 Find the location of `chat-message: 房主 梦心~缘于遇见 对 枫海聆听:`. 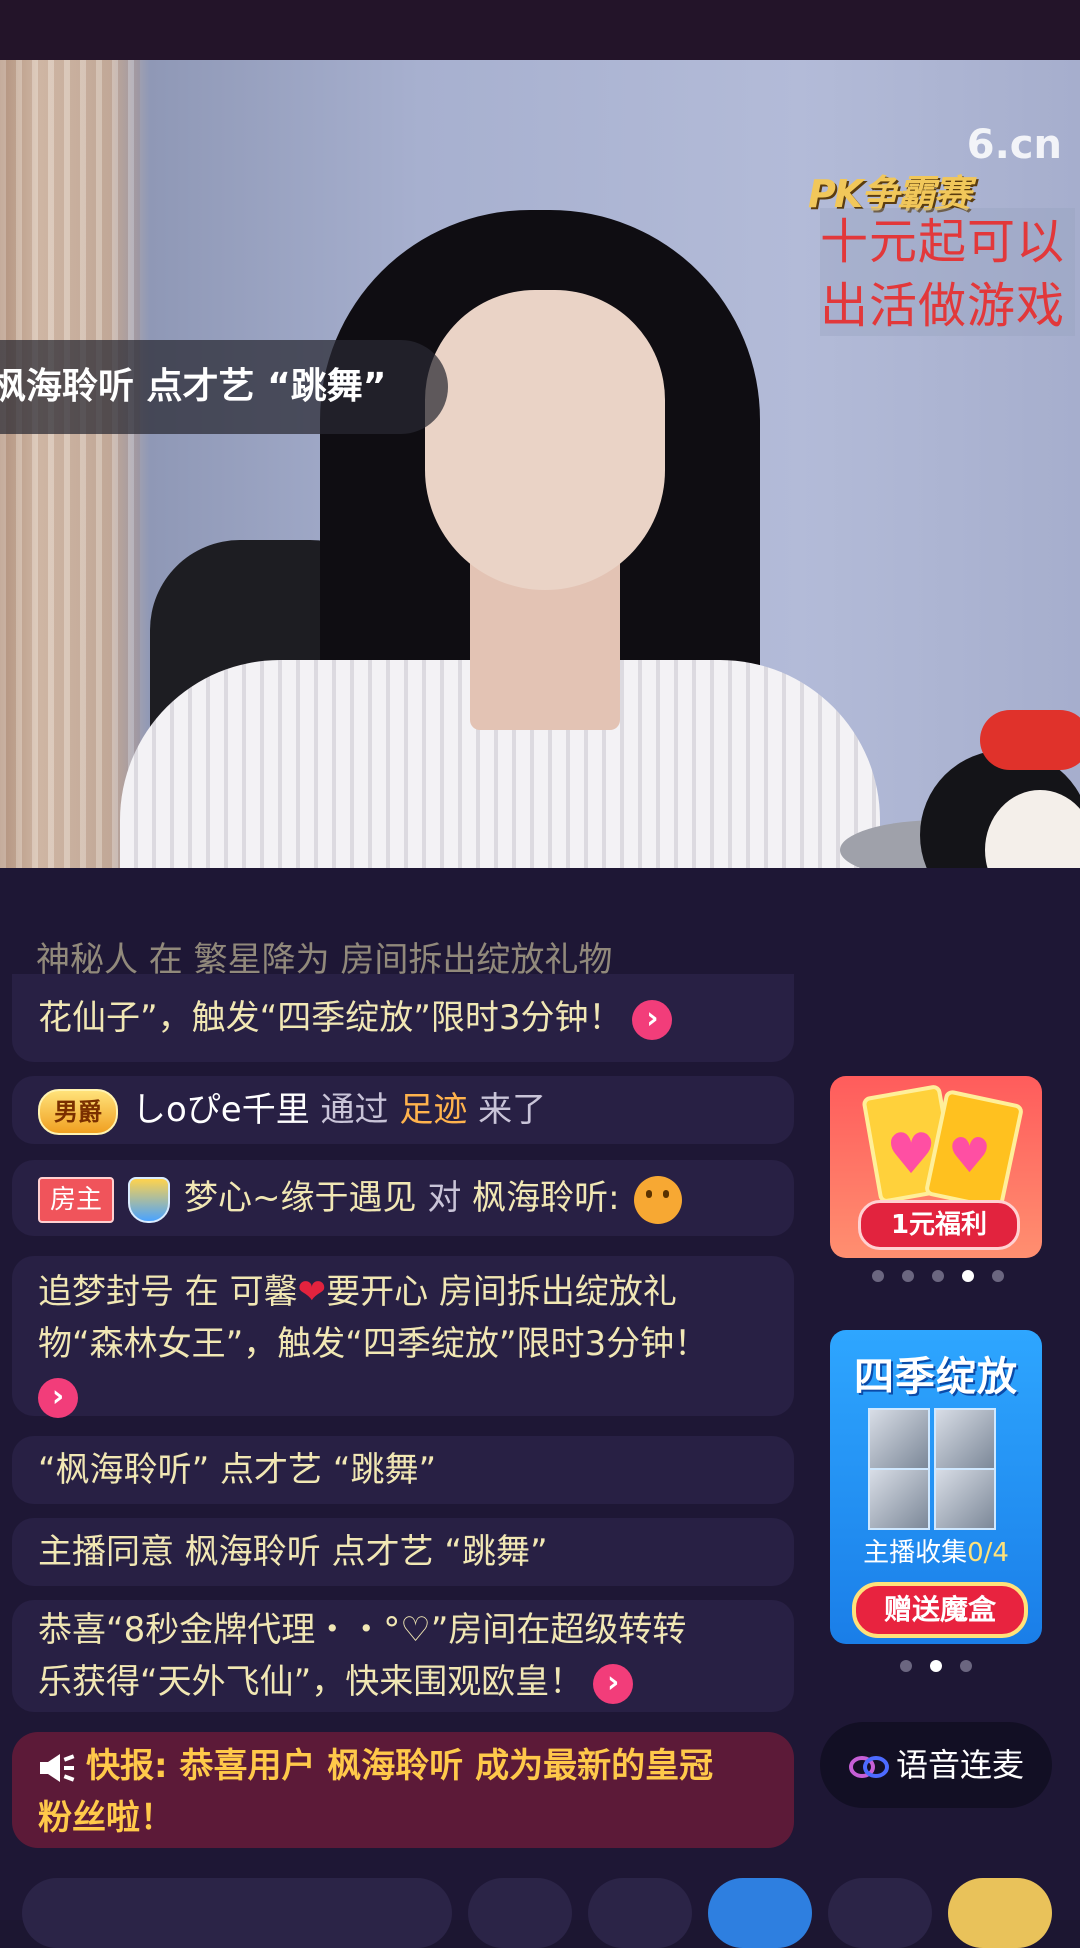

chat-message: 房主 梦心~缘于遇见 对 枫海聆听: is located at coordinates (403, 1198).